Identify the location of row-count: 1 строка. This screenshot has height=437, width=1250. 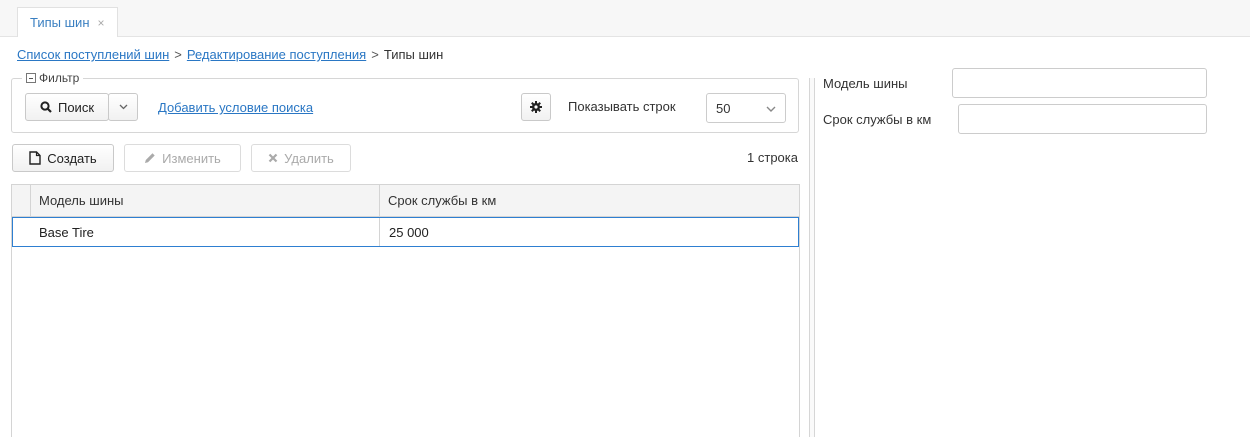
(772, 157).